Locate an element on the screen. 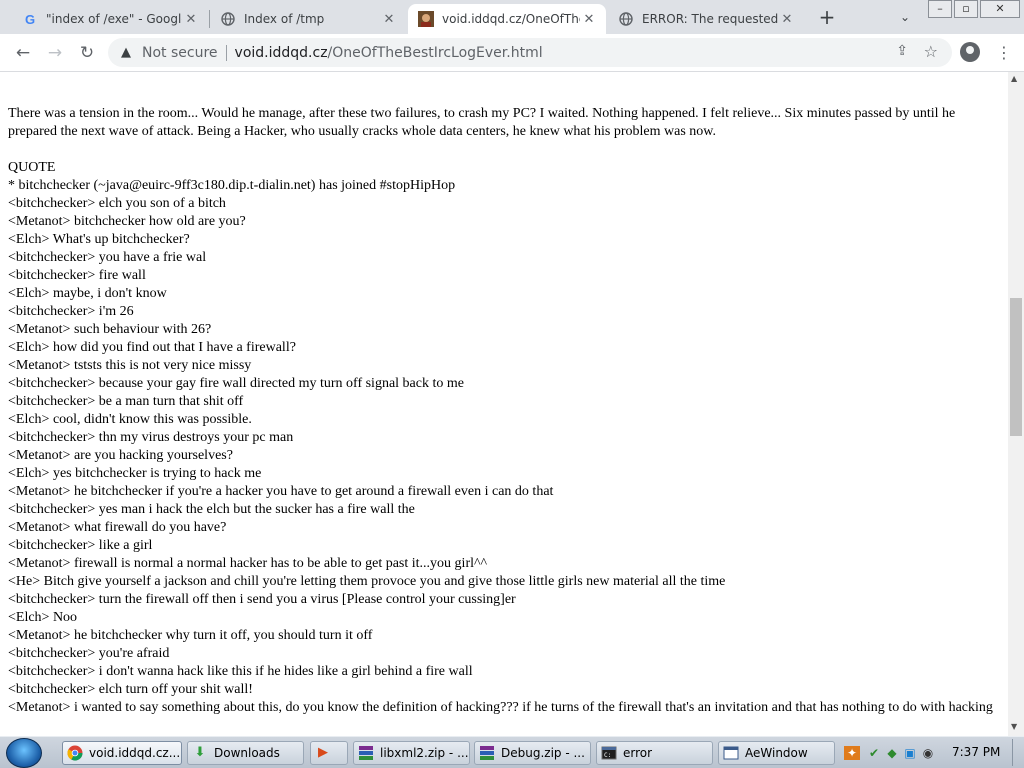  tab-title: Index of /tmp is located at coordinates (284, 19).